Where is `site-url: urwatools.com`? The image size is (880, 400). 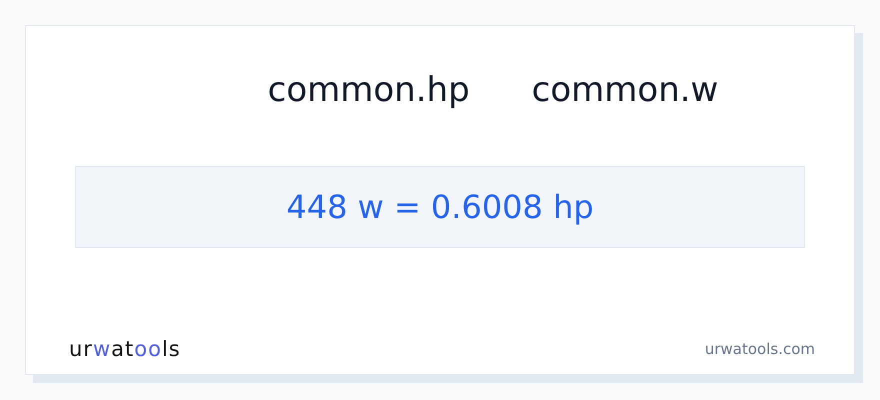
site-url: urwatools.com is located at coordinates (759, 349).